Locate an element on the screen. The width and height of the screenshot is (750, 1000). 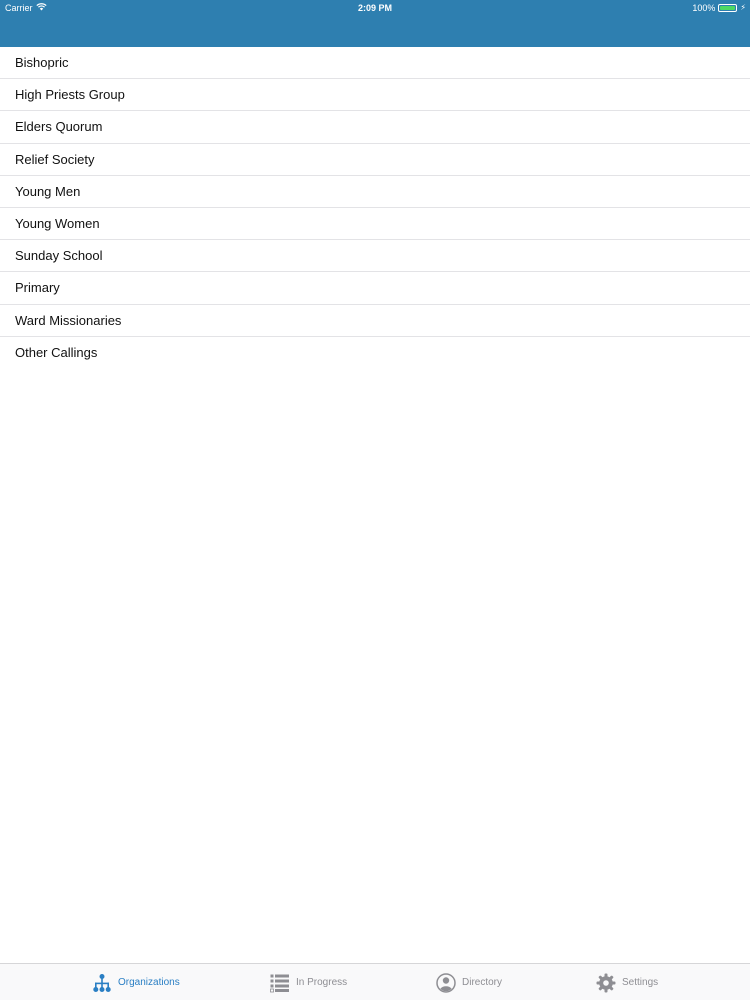
list-item-label: High Priests Group is located at coordinates (70, 95).